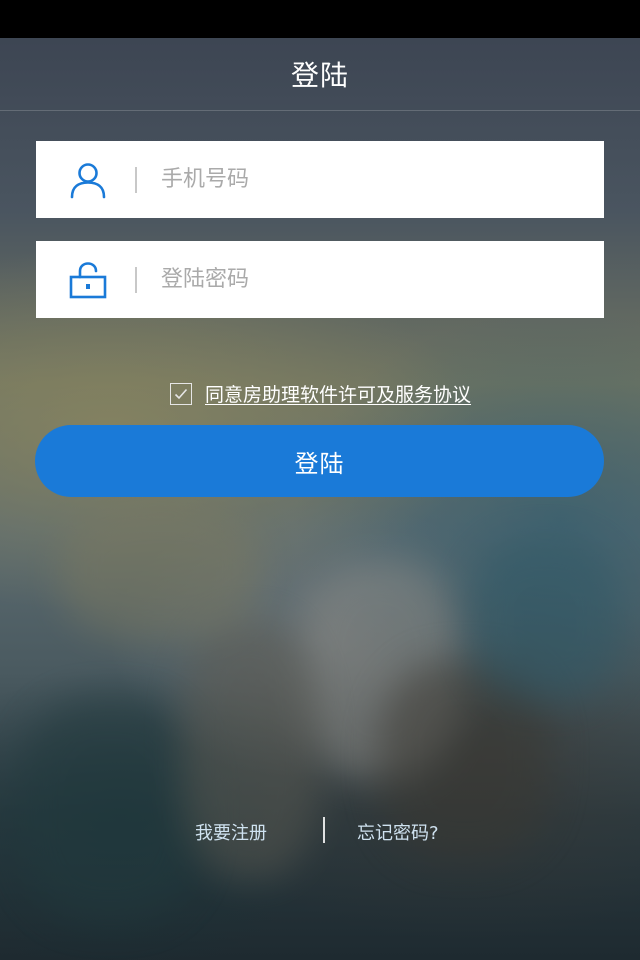  What do you see at coordinates (319, 461) in the screenshot?
I see `login-button: 登陆` at bounding box center [319, 461].